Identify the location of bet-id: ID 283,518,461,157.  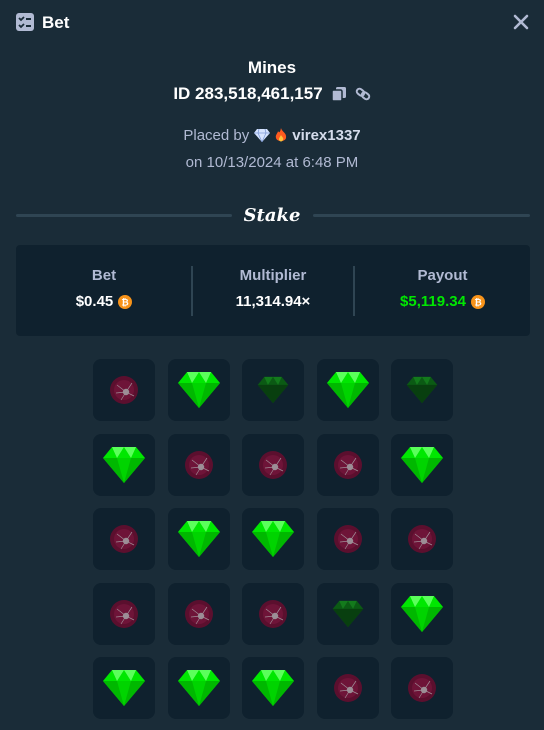
(248, 93).